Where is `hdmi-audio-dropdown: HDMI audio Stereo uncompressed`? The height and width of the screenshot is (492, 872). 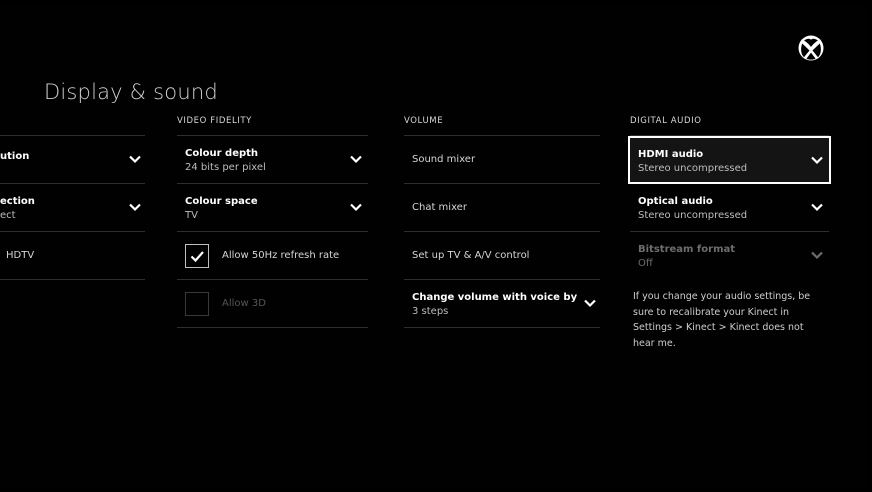 hdmi-audio-dropdown: HDMI audio Stereo uncompressed is located at coordinates (729, 160).